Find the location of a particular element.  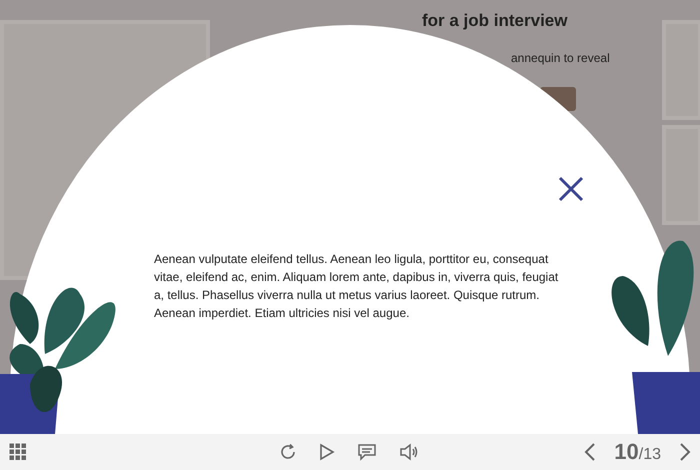

popup-text: Aenean vulputate eleifend tellus. Aenean leo ligula, porttitor eu, consequat vitae, eleifend ac, enim. Aliquam lorem ante, dapibus in, viverra quis, feugiat a, tellus. Phasellus viverra nulla ut metus varius laoreet. Quisque rutrum. Aenean imperdiet. Etiam ultricies nisi vel augue. is located at coordinates (357, 286).